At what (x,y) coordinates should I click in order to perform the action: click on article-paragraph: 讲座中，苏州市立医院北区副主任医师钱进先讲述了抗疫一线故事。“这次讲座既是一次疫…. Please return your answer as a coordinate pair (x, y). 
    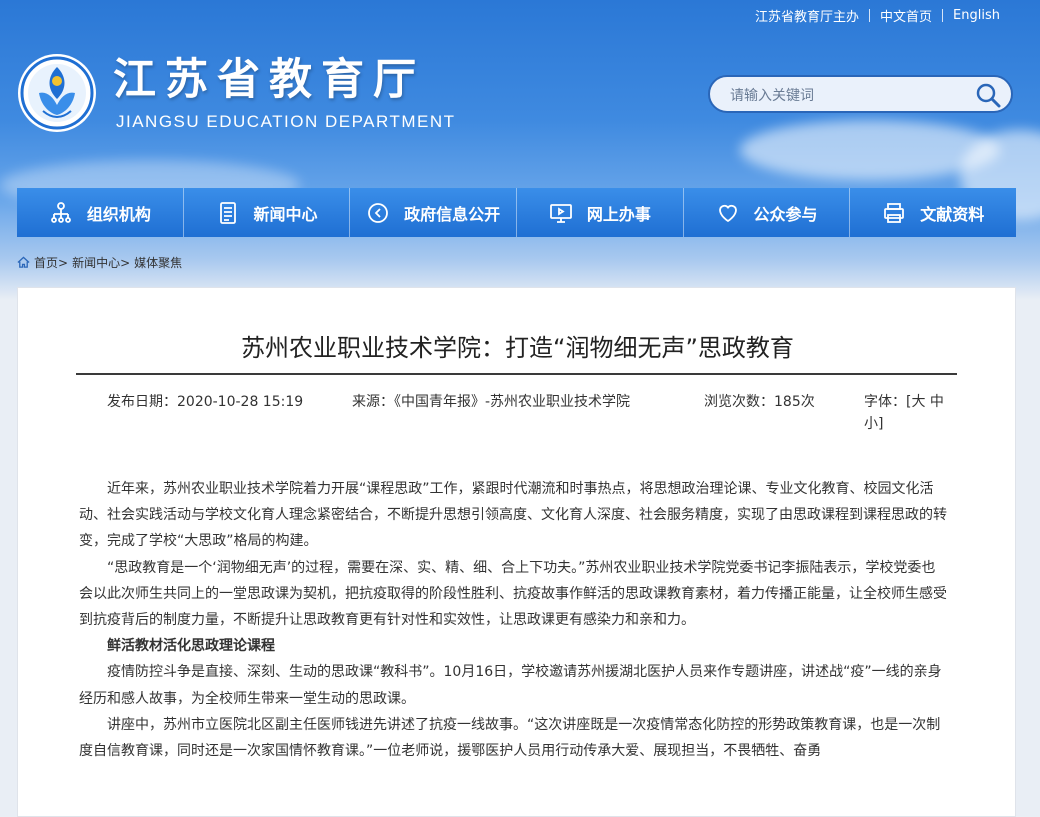
    Looking at the image, I should click on (510, 738).